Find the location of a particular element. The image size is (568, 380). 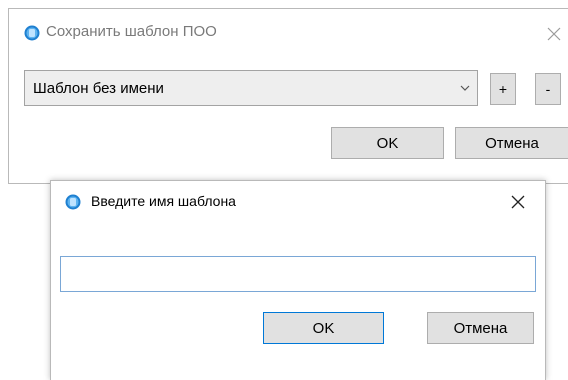

save-dialog-close-button is located at coordinates (554, 34).